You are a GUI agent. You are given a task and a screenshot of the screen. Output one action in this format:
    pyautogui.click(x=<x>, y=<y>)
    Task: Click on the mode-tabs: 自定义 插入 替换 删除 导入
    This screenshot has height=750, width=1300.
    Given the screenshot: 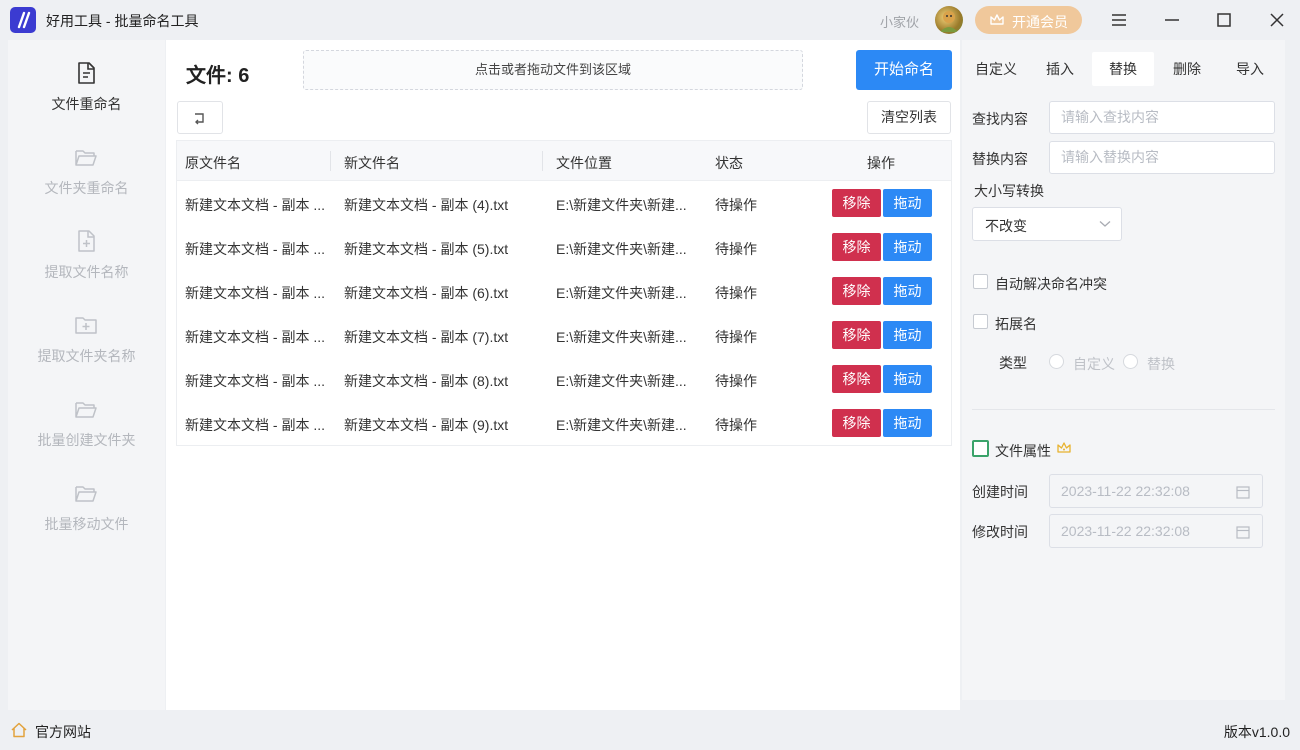 What is the action you would take?
    pyautogui.click(x=1123, y=69)
    